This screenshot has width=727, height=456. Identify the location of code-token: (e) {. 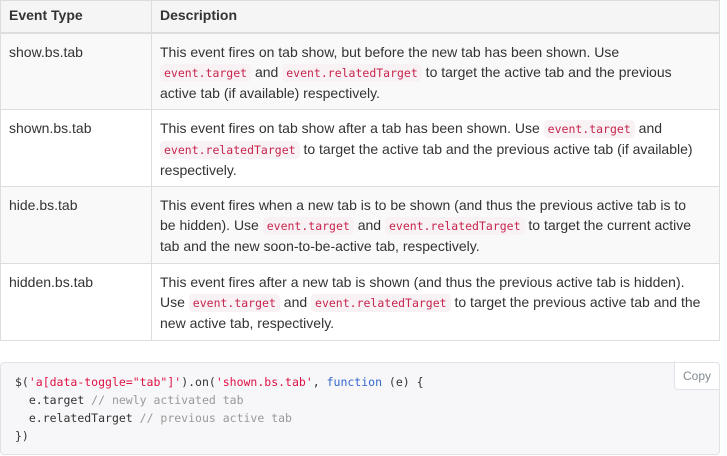
(403, 382).